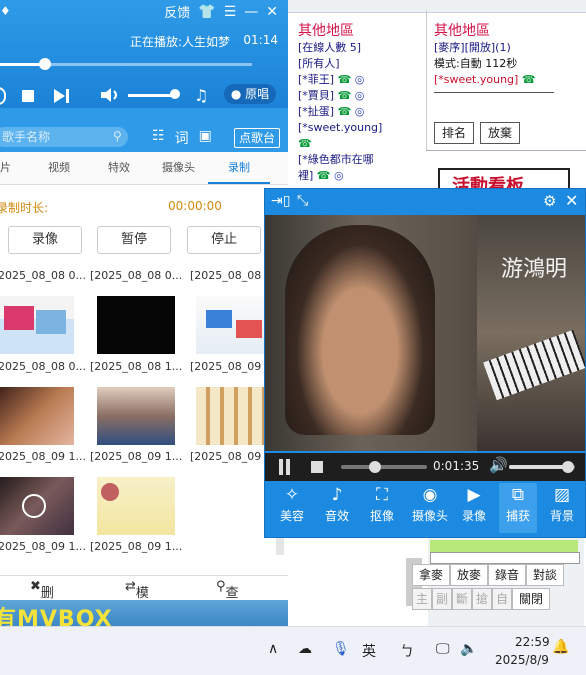 This screenshot has width=586, height=675. Describe the element at coordinates (291, 516) in the screenshot. I see `tool-label: 美容` at that location.